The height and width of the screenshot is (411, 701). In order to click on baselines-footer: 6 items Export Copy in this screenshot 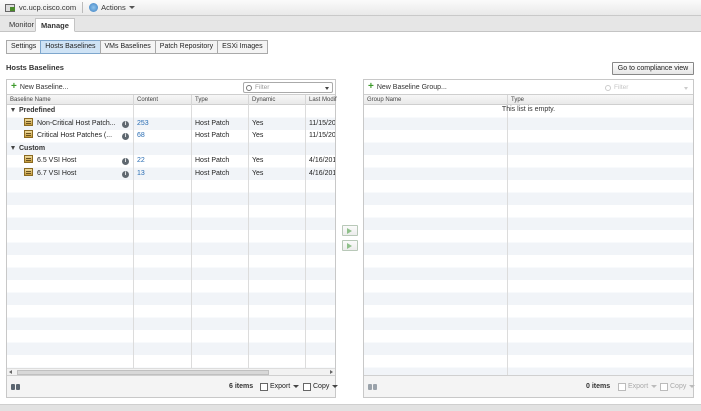, I will do `click(173, 386)`.